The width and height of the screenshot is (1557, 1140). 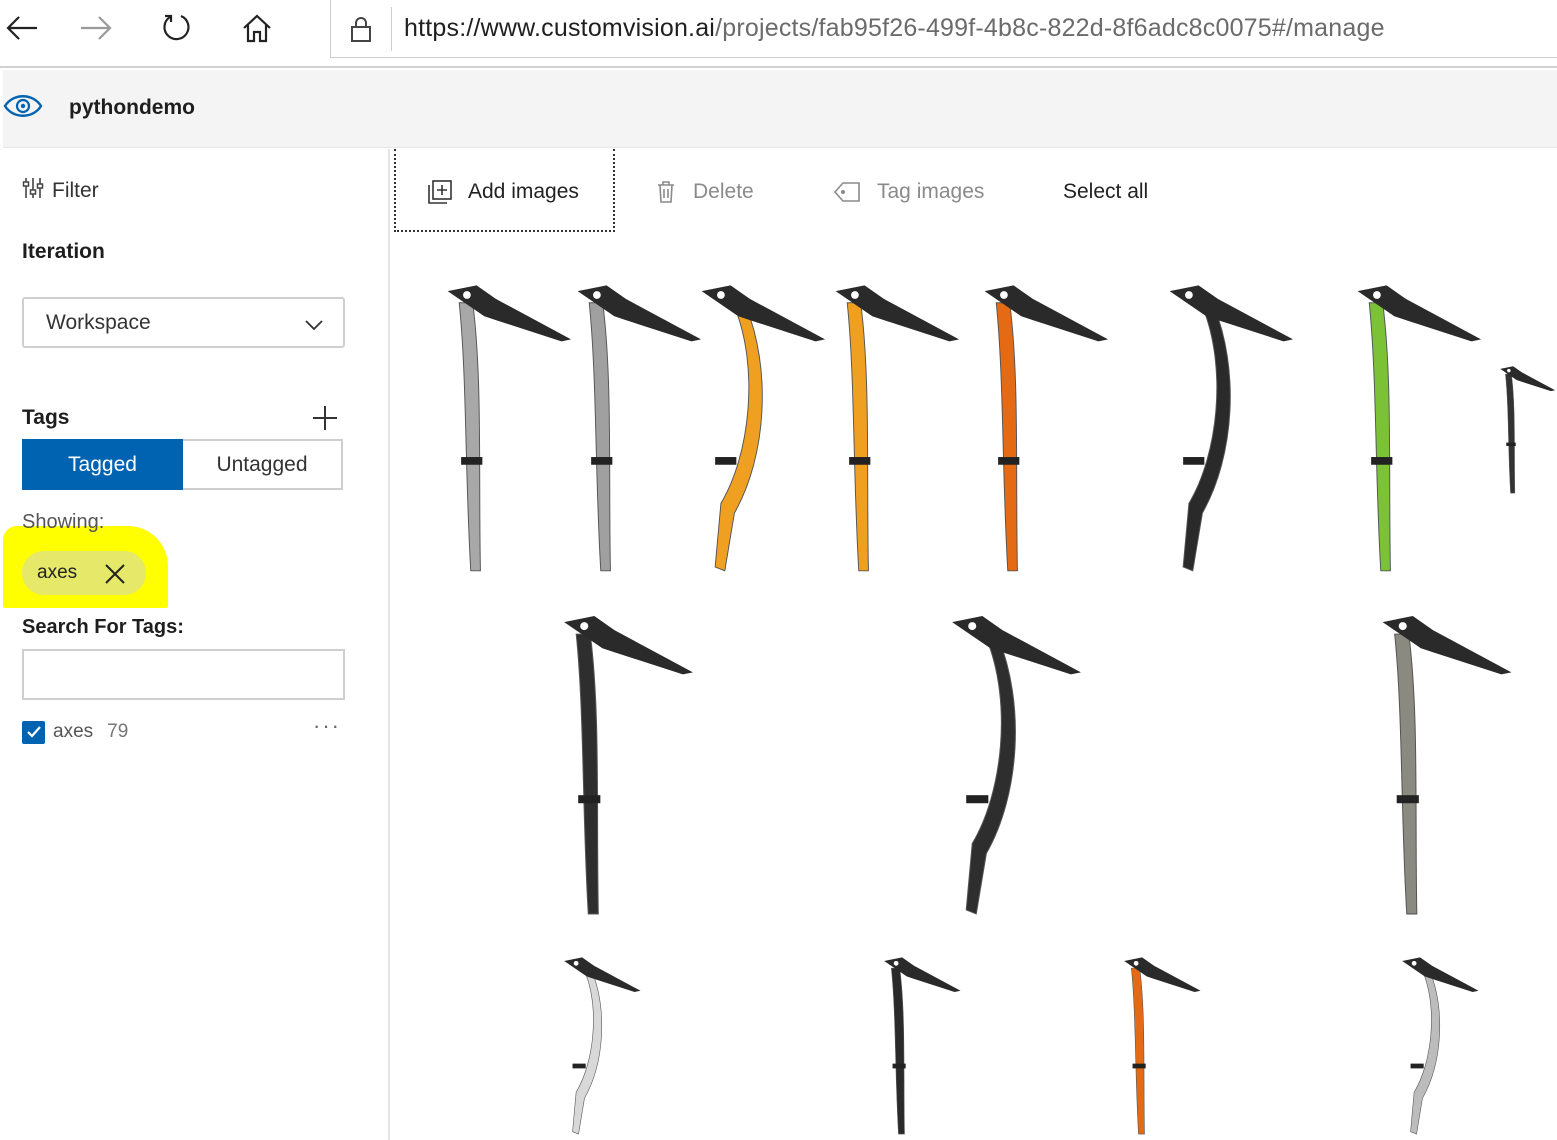 I want to click on add-images-button: Add images, so click(x=503, y=192).